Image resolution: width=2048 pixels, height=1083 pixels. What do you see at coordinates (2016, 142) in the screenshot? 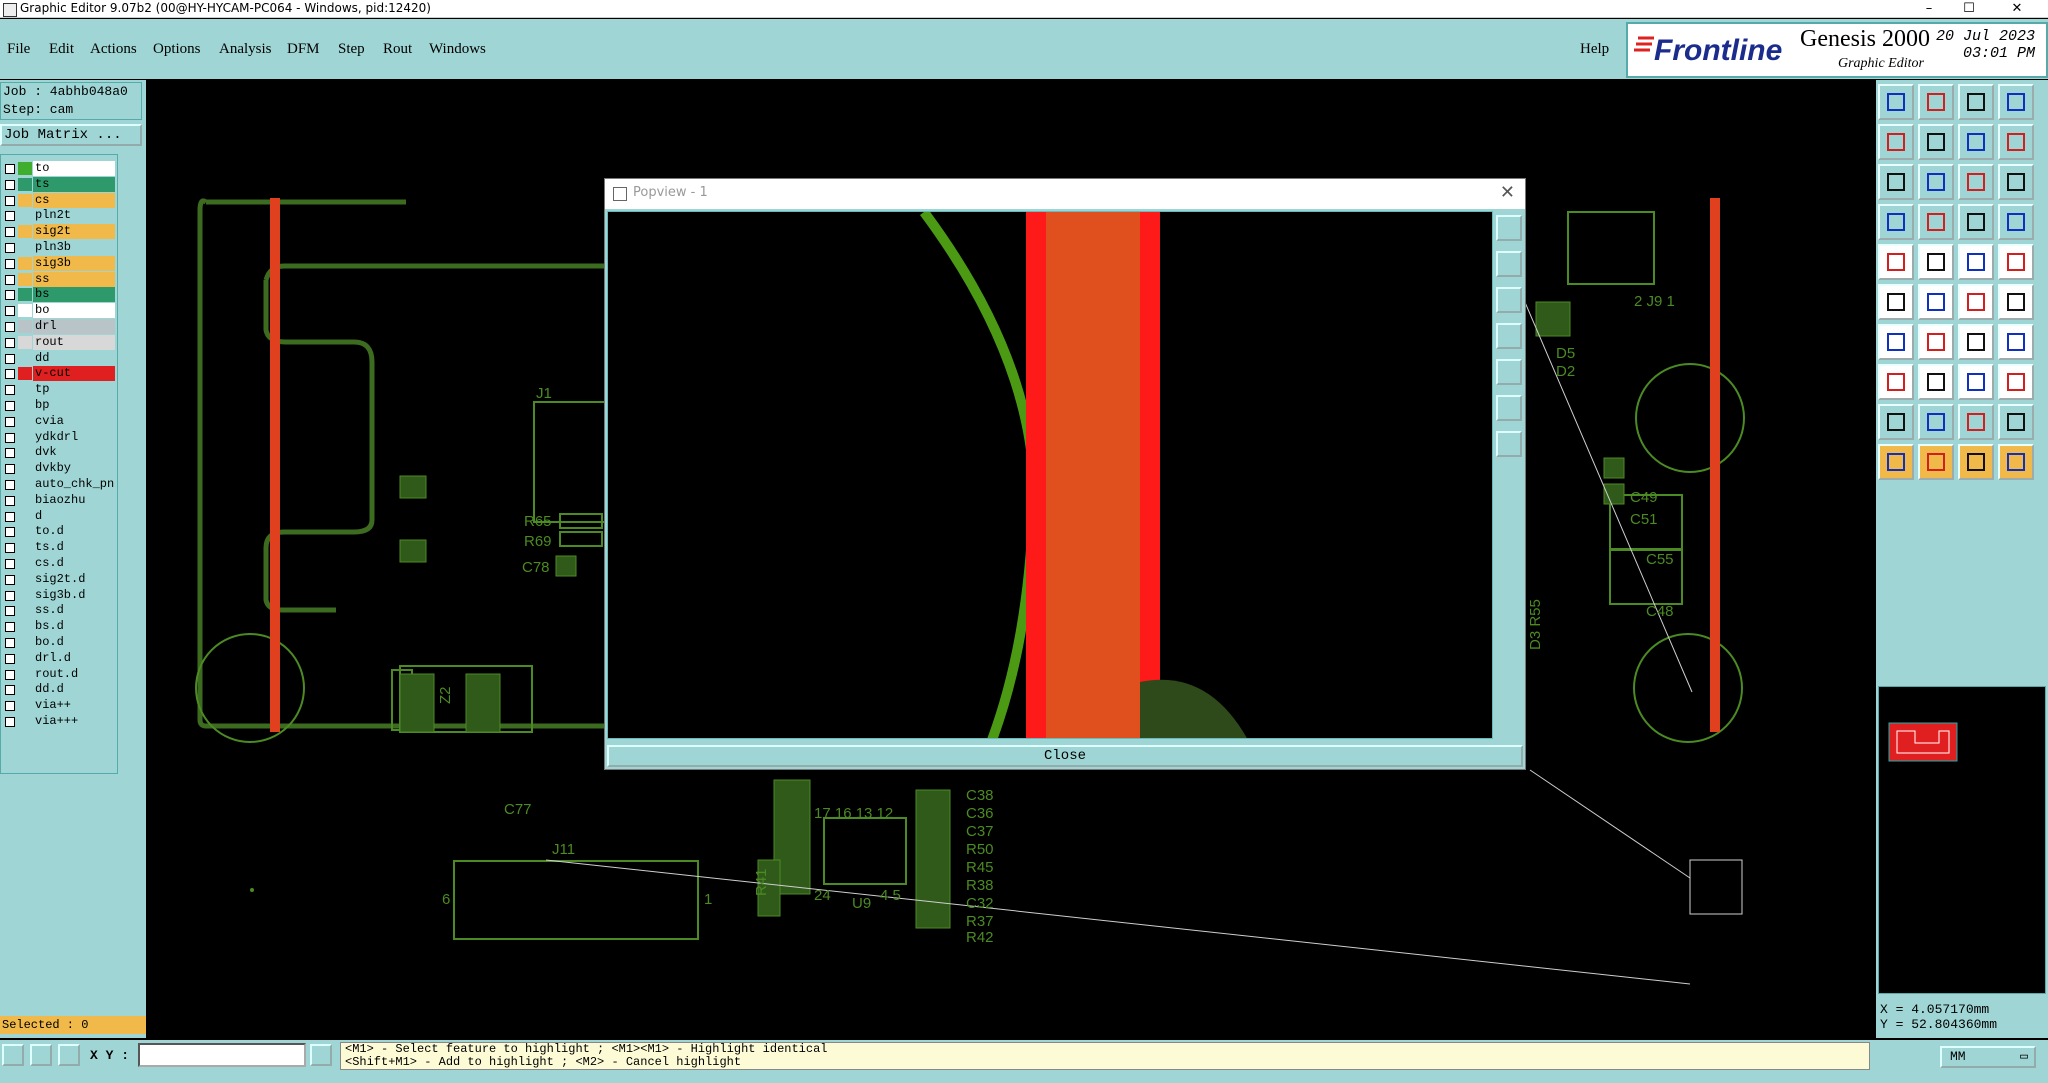
I see `redraw-button` at bounding box center [2016, 142].